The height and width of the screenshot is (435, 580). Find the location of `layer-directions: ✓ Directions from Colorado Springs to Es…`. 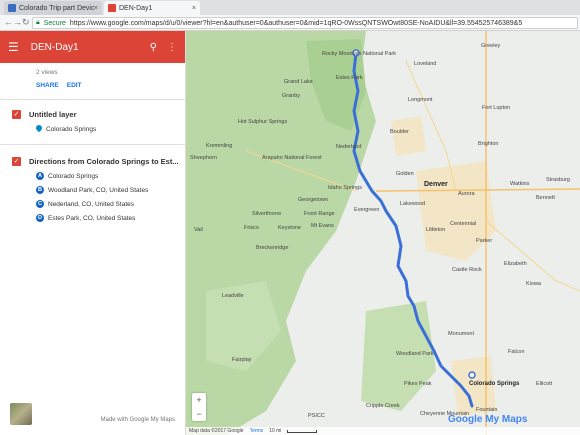

layer-directions: ✓ Directions from Colorado Springs to Es… is located at coordinates (92, 189).